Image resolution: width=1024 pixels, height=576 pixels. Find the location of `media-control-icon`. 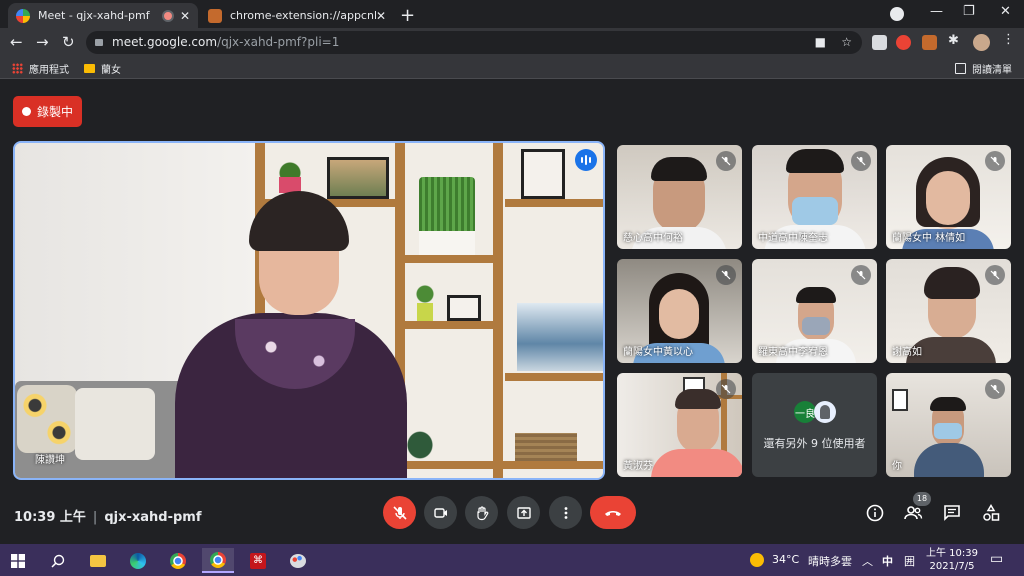

media-control-icon is located at coordinates (897, 14).